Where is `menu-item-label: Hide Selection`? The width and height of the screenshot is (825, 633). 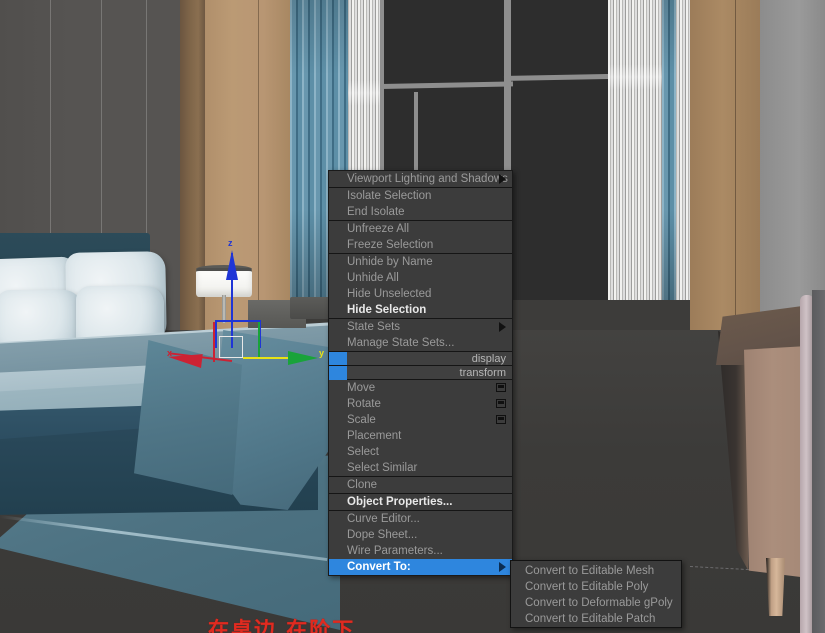
menu-item-label: Hide Selection is located at coordinates (387, 310).